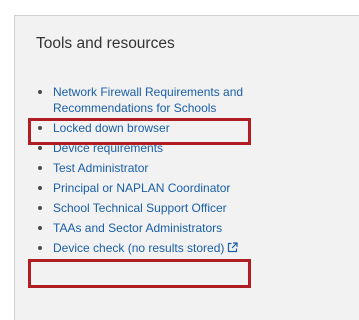 The image size is (359, 320). I want to click on list-item: School Technical Support Officer, so click(140, 208).